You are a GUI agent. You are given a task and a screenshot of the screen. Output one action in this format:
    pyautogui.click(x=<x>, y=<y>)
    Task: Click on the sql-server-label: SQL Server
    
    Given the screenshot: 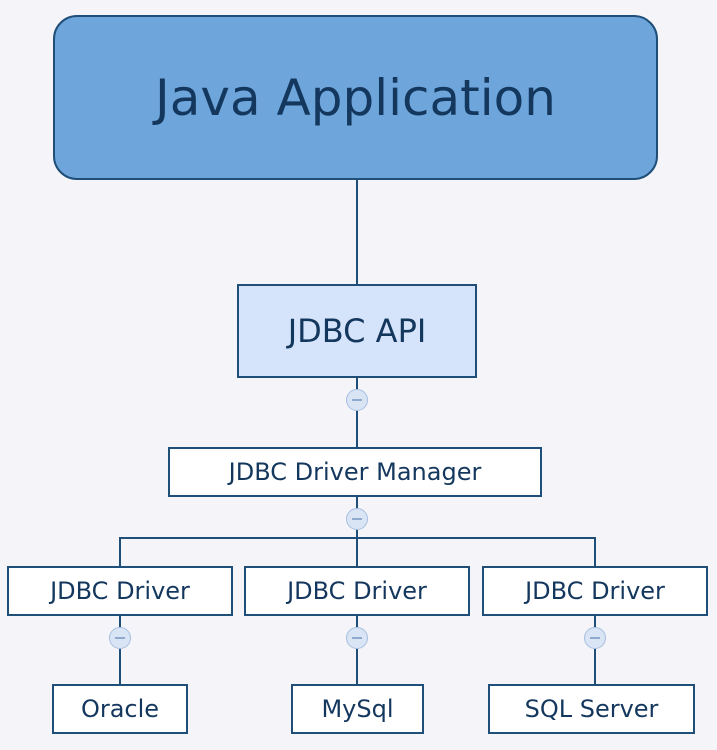 What is the action you would take?
    pyautogui.click(x=591, y=709)
    